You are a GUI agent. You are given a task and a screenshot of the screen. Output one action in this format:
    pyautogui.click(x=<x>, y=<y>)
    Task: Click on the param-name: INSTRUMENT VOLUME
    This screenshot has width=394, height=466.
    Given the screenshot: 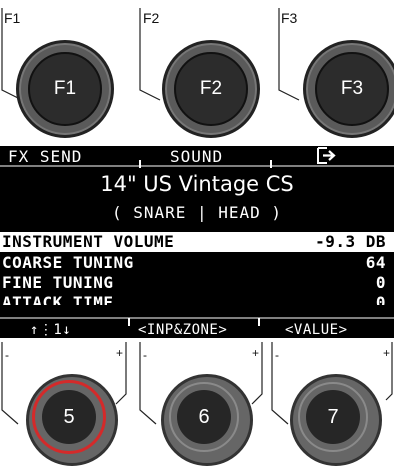 What is the action you would take?
    pyautogui.click(x=88, y=241)
    